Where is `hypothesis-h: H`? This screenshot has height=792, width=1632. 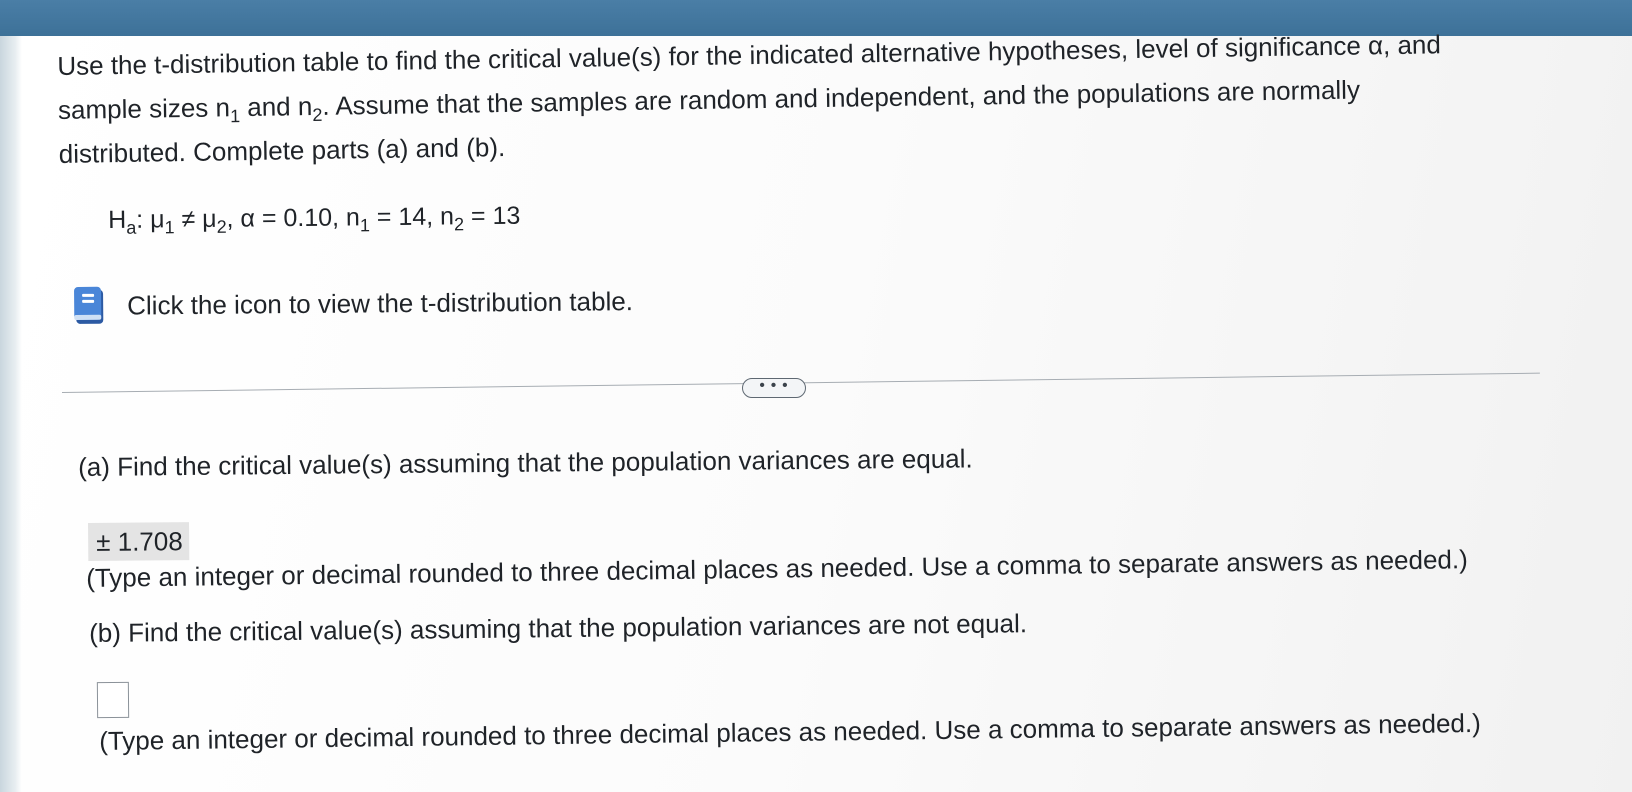
hypothesis-h: H is located at coordinates (117, 219).